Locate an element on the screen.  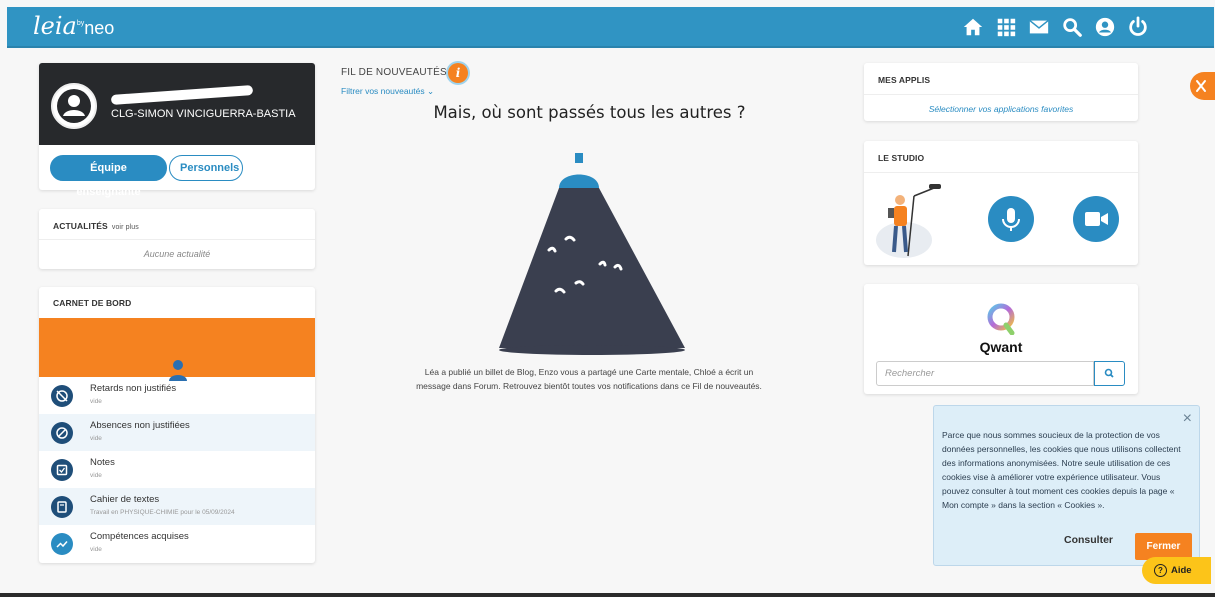
video-button is located at coordinates (1096, 219).